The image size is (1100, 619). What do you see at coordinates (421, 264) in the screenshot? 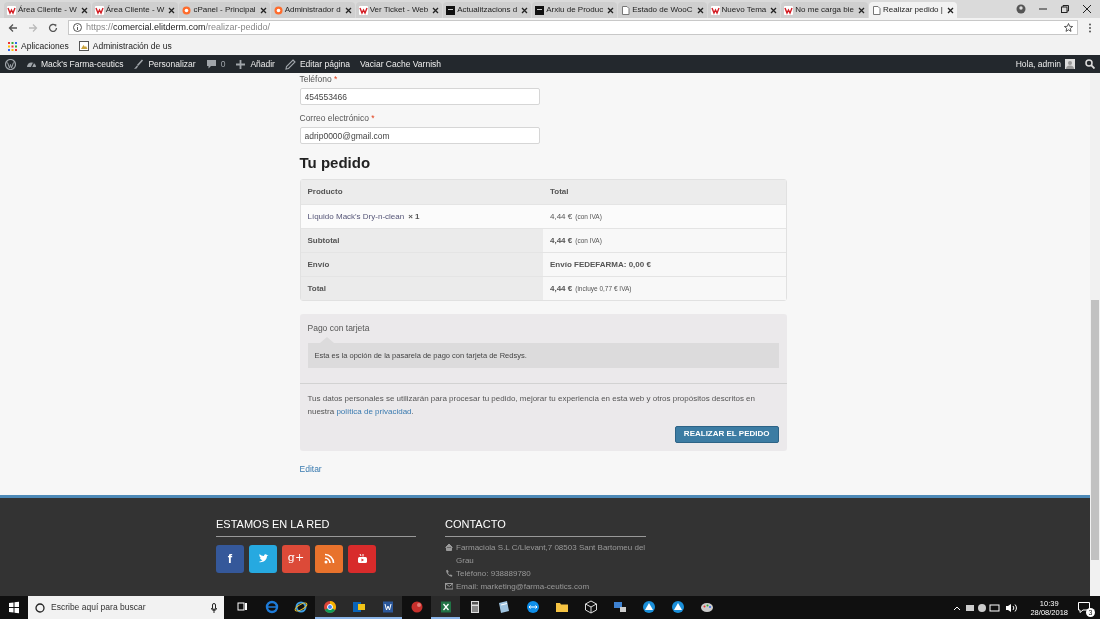
I see `table-cell: Envío` at bounding box center [421, 264].